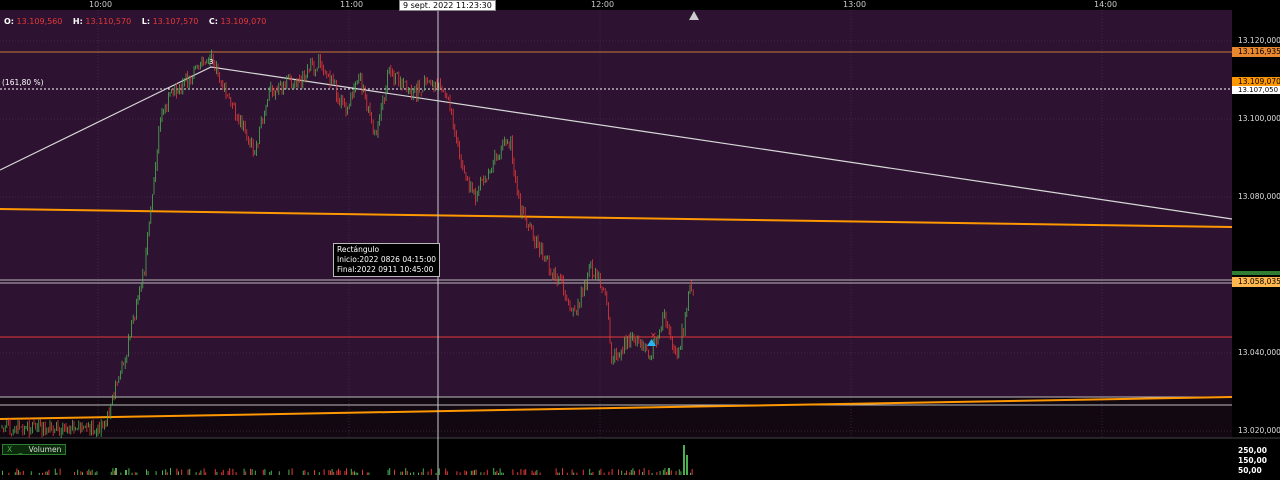  I want to click on triangle-up-marker-icon, so click(694, 15).